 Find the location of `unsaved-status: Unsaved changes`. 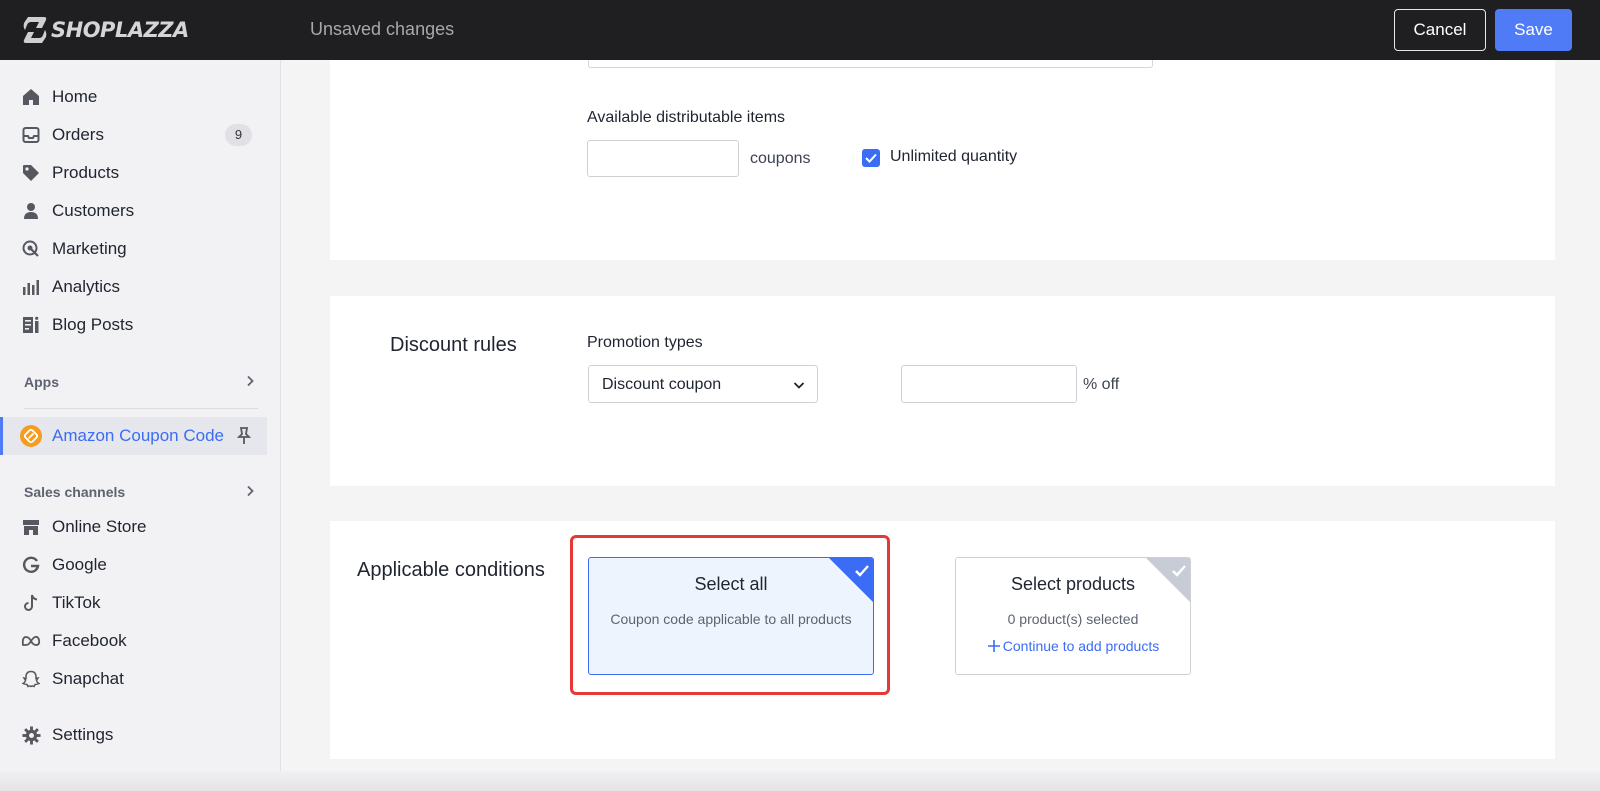

unsaved-status: Unsaved changes is located at coordinates (382, 29).